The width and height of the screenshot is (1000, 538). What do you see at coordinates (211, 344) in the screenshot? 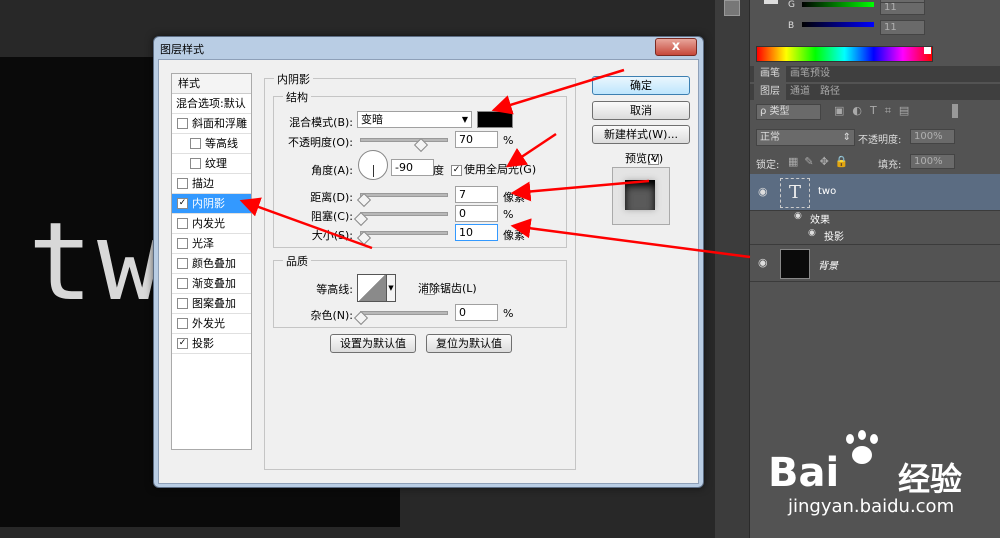
I see `style-item: ✓ 投影` at bounding box center [211, 344].